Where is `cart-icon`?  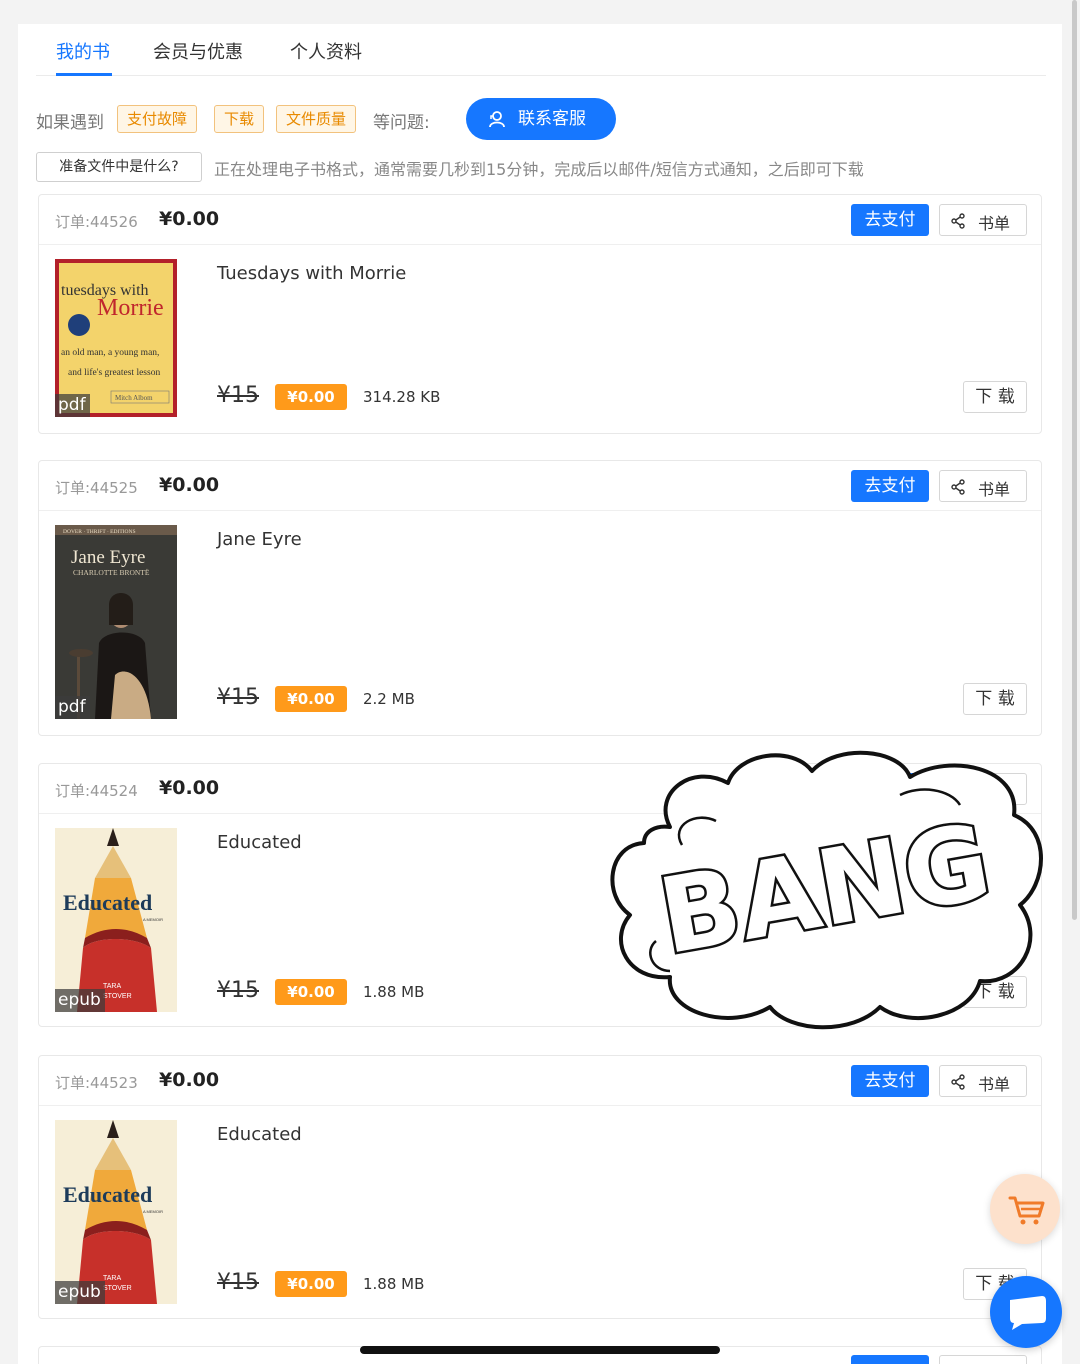
cart-icon is located at coordinates (1026, 1210).